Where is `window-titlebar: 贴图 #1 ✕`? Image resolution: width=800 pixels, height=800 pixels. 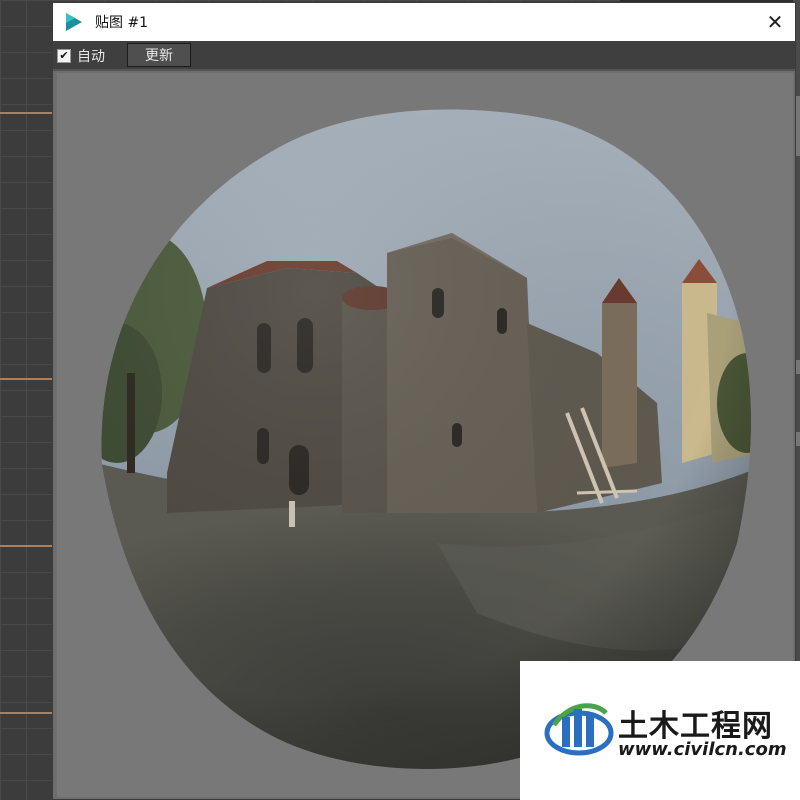 window-titlebar: 贴图 #1 ✕ is located at coordinates (424, 22).